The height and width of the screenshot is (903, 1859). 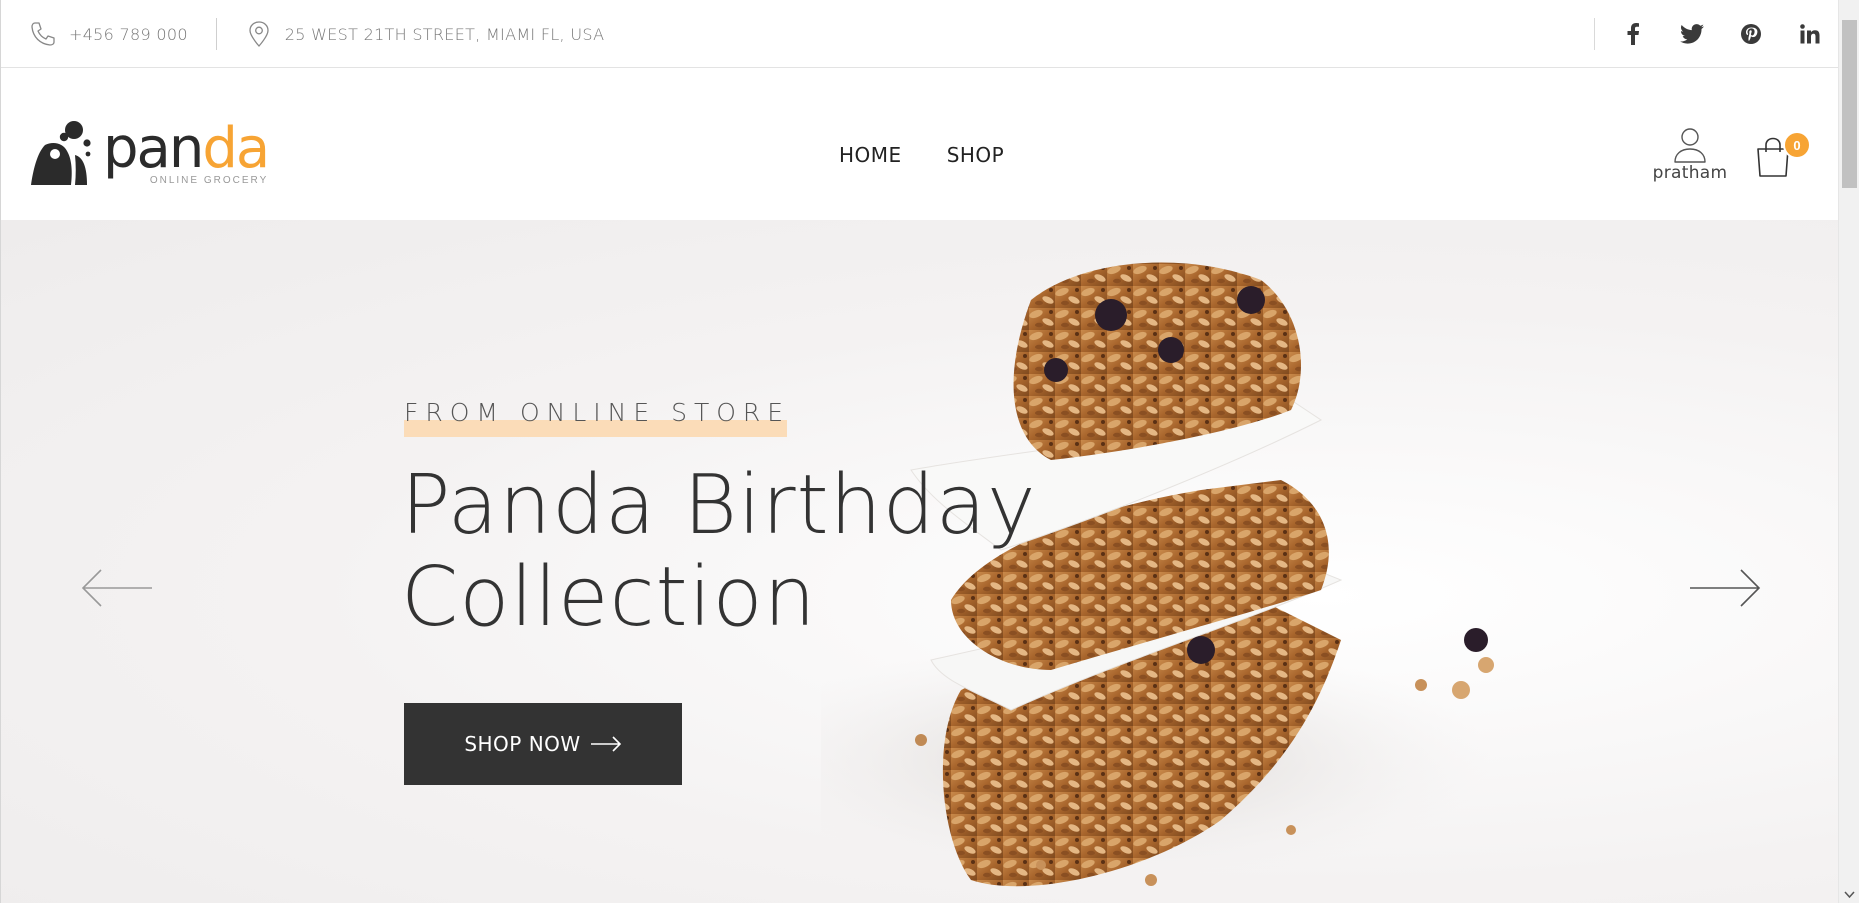 What do you see at coordinates (870, 156) in the screenshot?
I see `nav-home: HOME` at bounding box center [870, 156].